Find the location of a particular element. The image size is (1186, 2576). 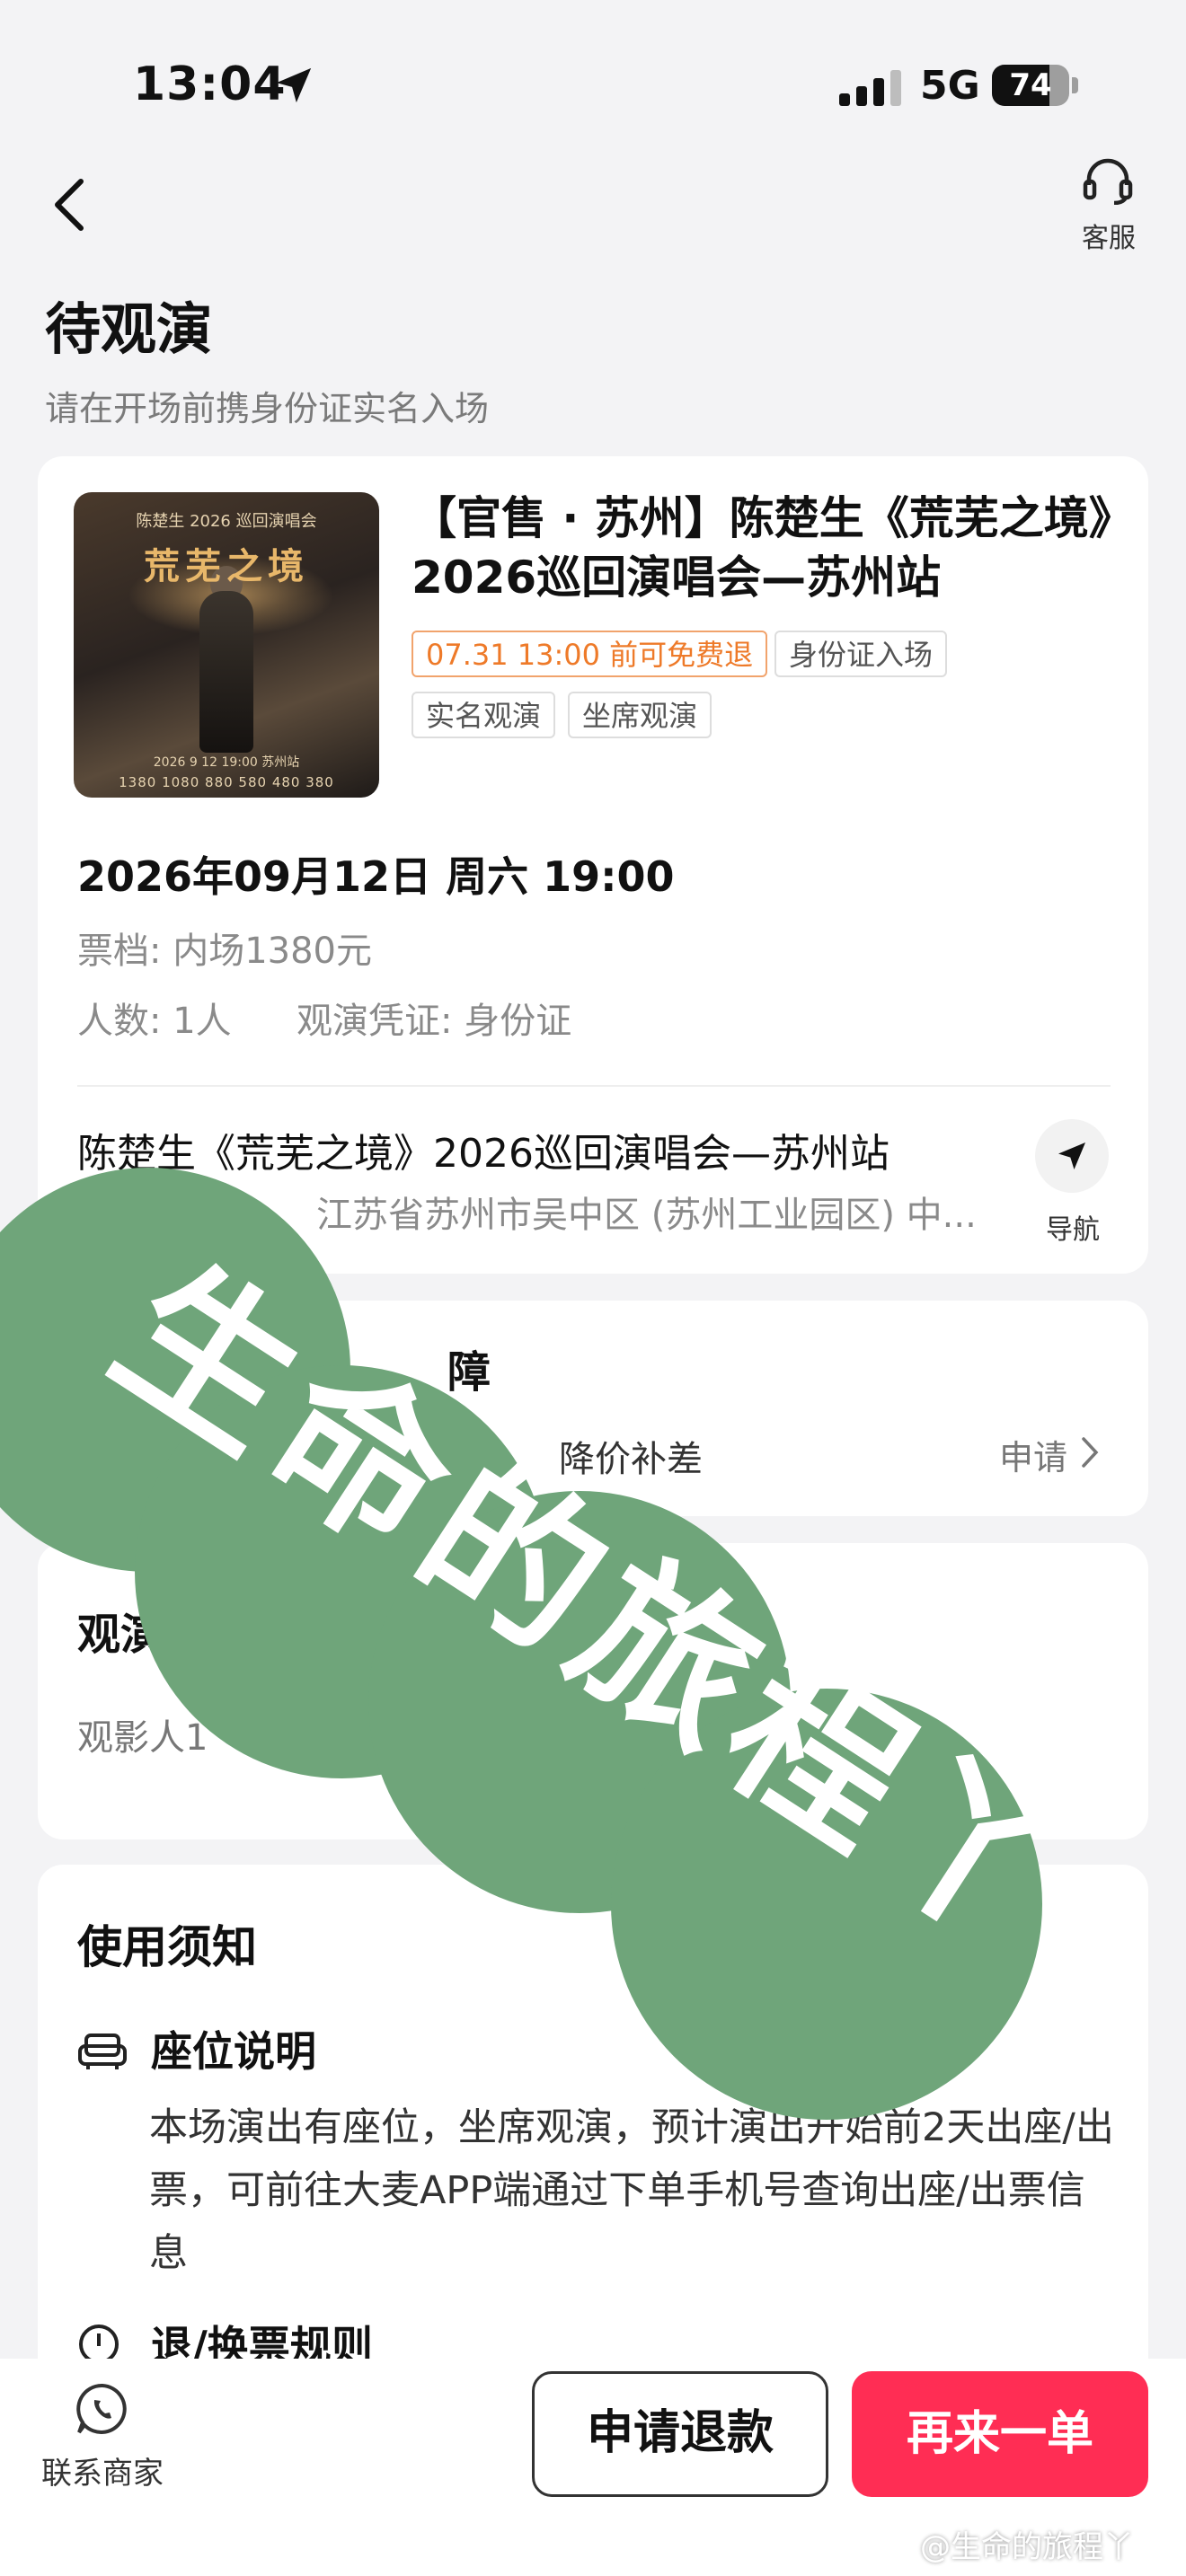

back-arrow-icon is located at coordinates (69, 205).